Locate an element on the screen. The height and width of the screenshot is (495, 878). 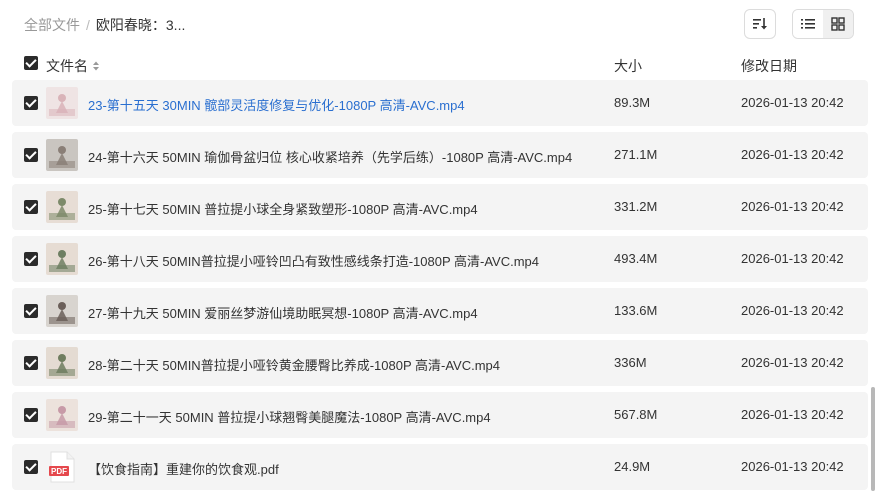
name-column-header: 文件名 is located at coordinates (73, 66).